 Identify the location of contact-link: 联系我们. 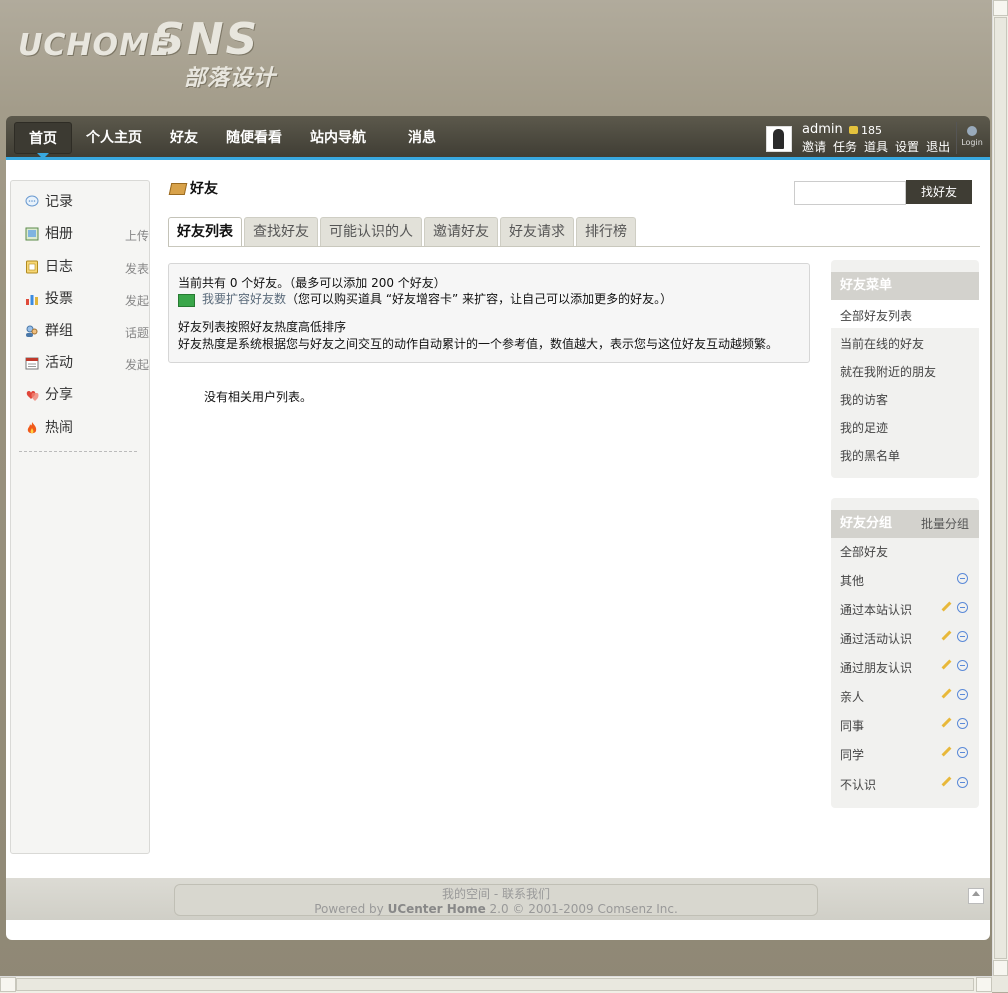
(526, 894).